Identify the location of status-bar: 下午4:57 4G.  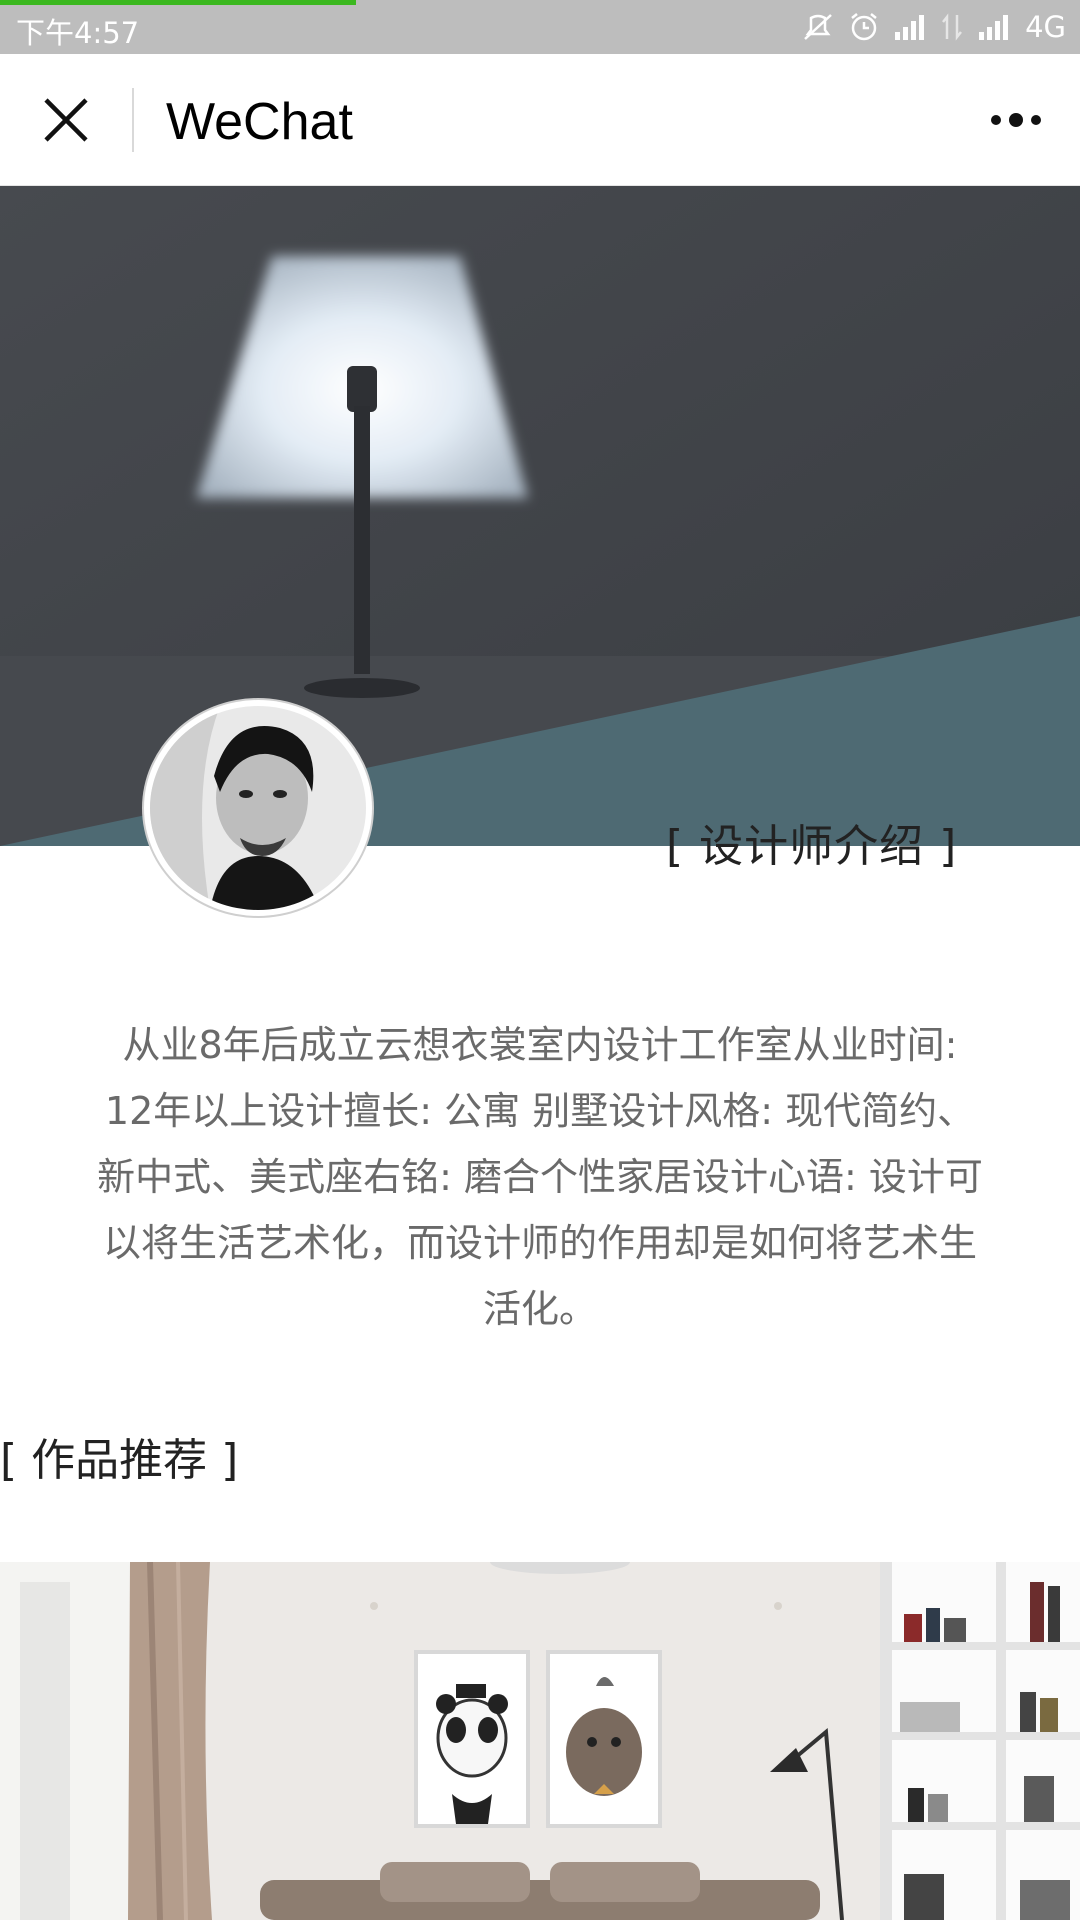
(540, 27).